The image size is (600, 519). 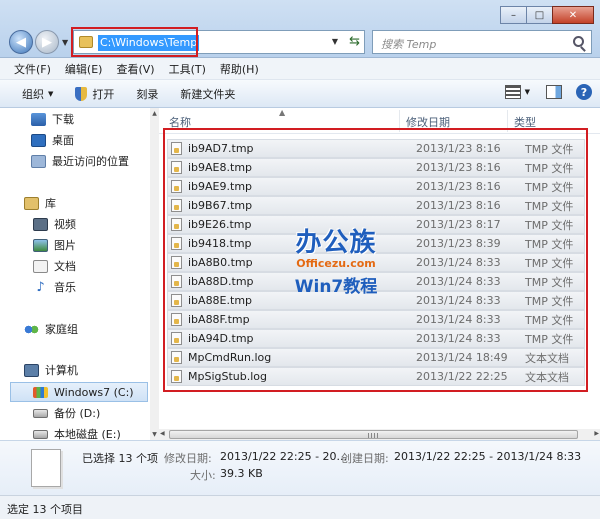 I want to click on open-button: 打开, so click(x=94, y=94).